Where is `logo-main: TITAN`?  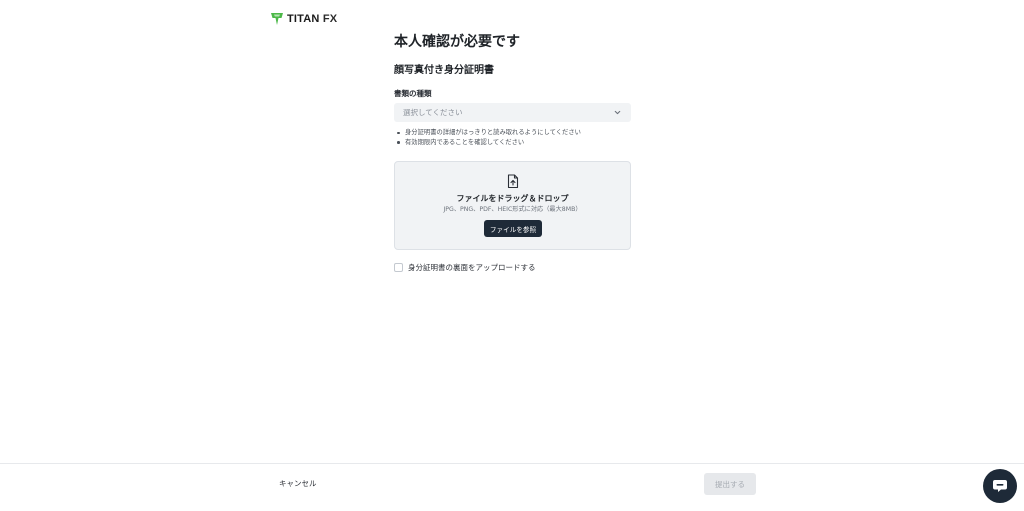
logo-main: TITAN is located at coordinates (303, 19).